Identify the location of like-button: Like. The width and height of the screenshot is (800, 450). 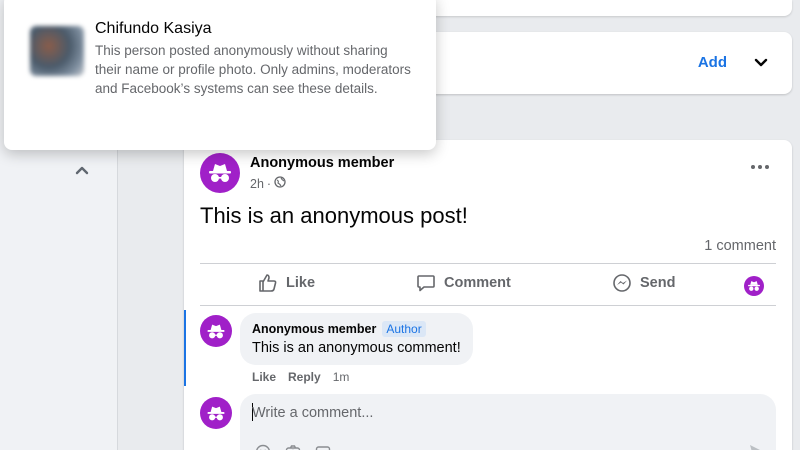
(286, 283).